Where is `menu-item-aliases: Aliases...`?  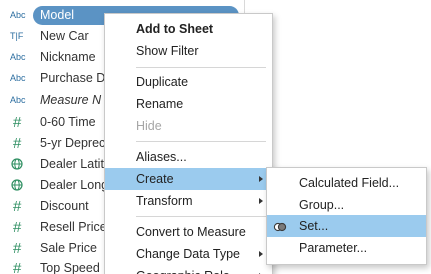
menu-item-aliases: Aliases... is located at coordinates (188, 157).